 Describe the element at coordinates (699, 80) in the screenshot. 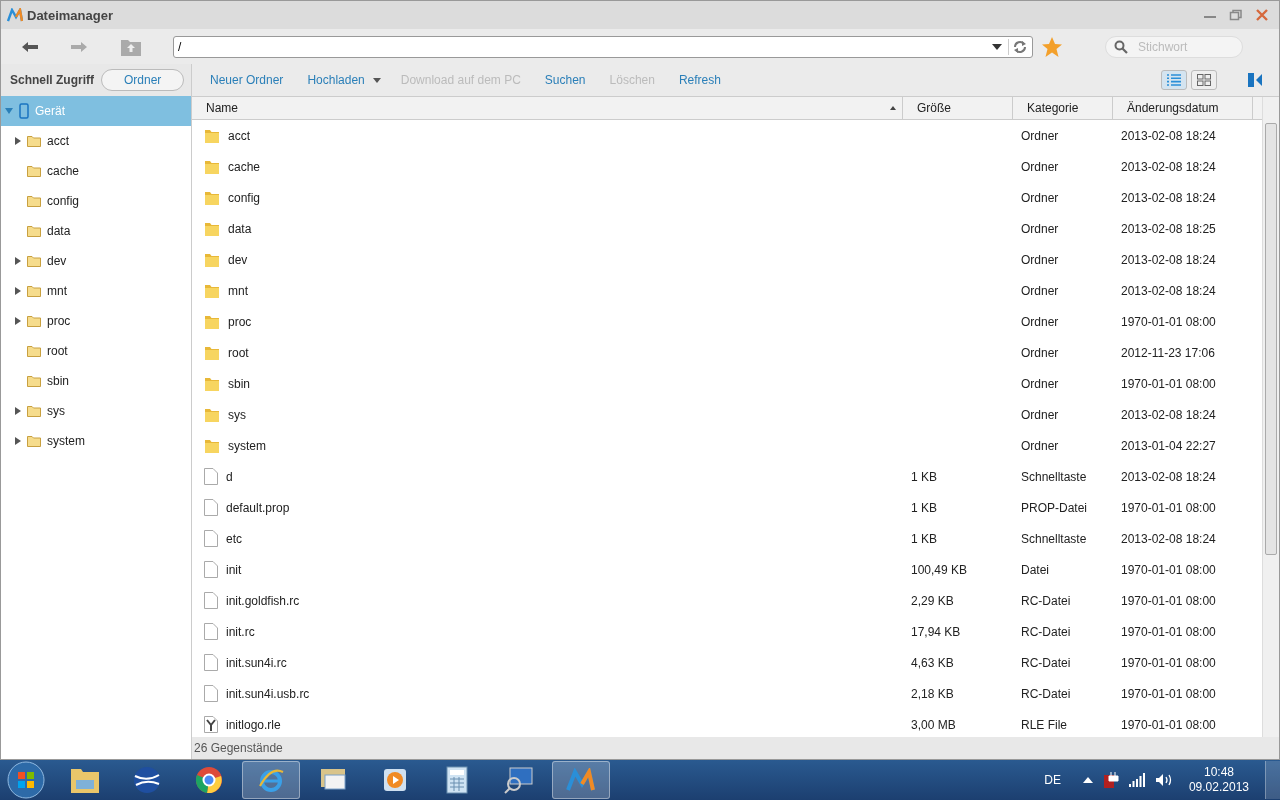

I see `toolbar-link: Refresh` at that location.